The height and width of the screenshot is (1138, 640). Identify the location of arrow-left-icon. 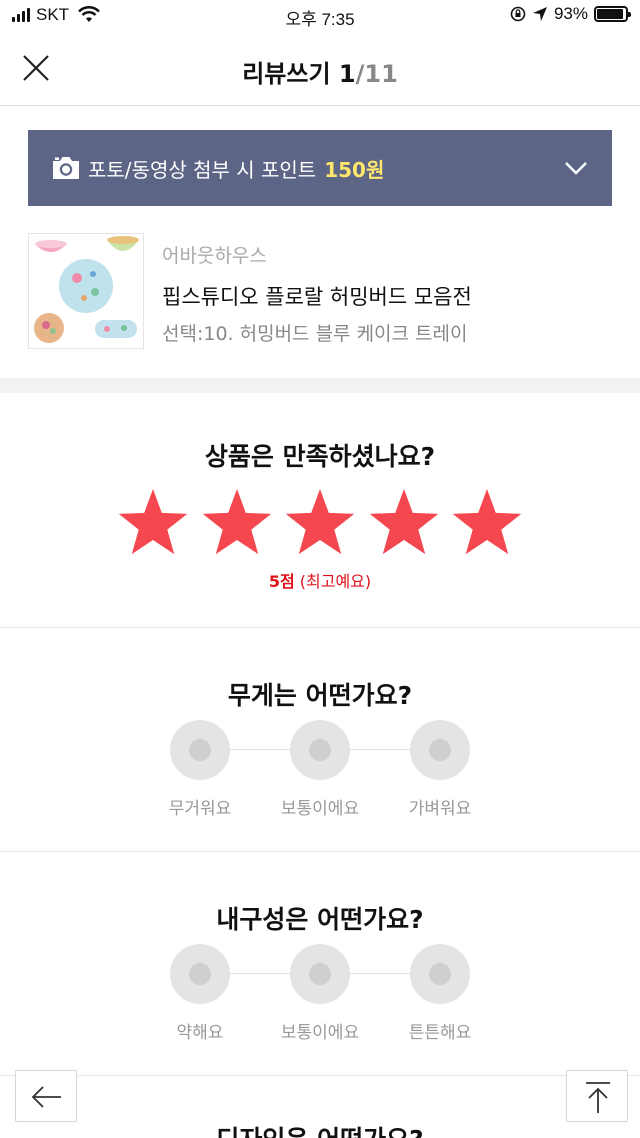
(46, 1097).